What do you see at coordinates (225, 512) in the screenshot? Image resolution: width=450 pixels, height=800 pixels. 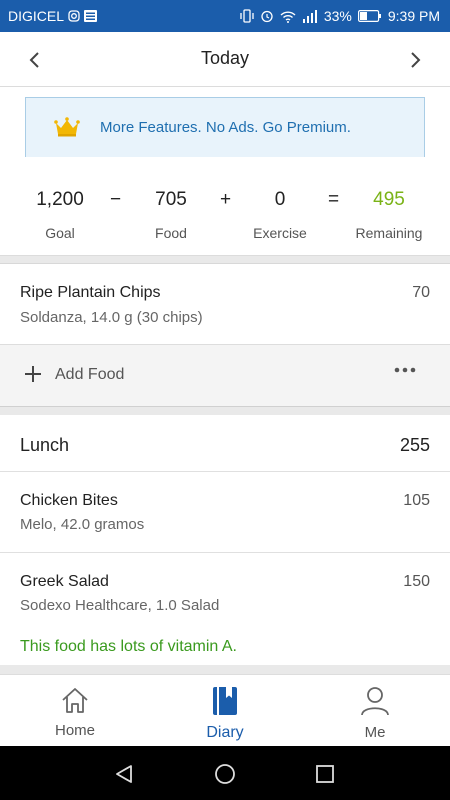 I see `list-item: Chicken Bites Melo, 42.0 gramos 105` at bounding box center [225, 512].